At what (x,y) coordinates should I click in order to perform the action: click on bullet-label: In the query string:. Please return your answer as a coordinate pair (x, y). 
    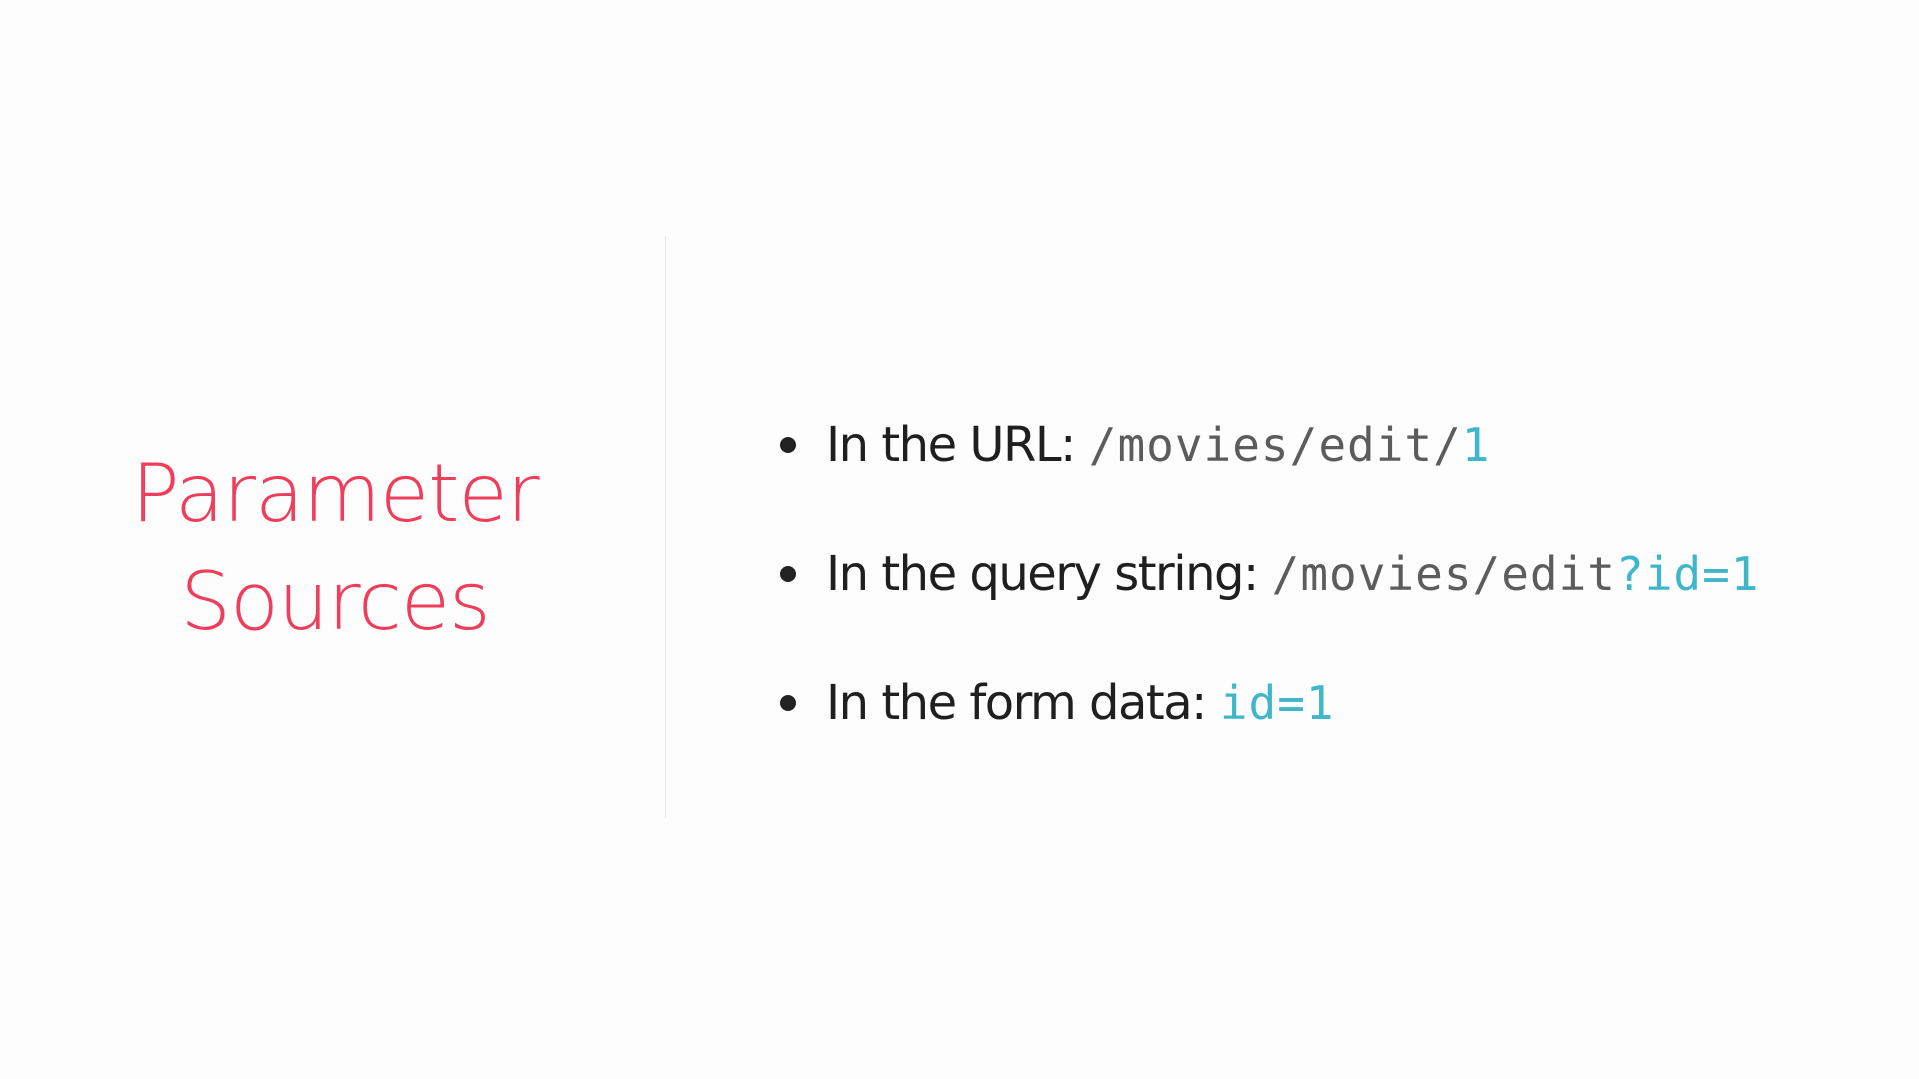
    Looking at the image, I should click on (1042, 573).